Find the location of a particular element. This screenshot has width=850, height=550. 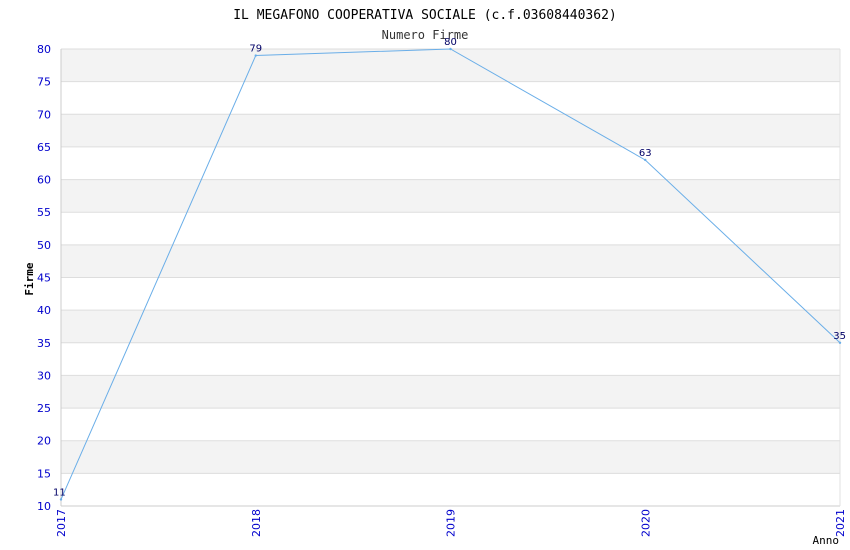

x-tick-label: 2021 is located at coordinates (840, 523).